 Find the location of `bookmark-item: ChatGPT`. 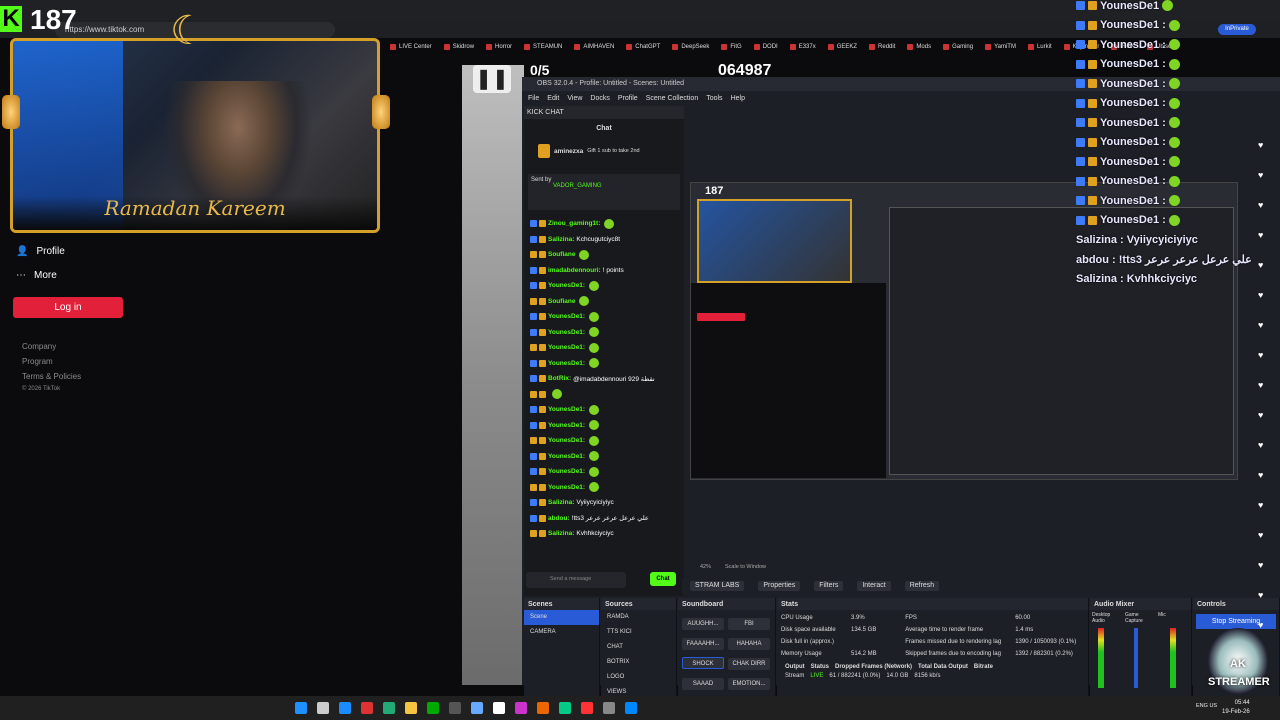

bookmark-item: ChatGPT is located at coordinates (643, 47).